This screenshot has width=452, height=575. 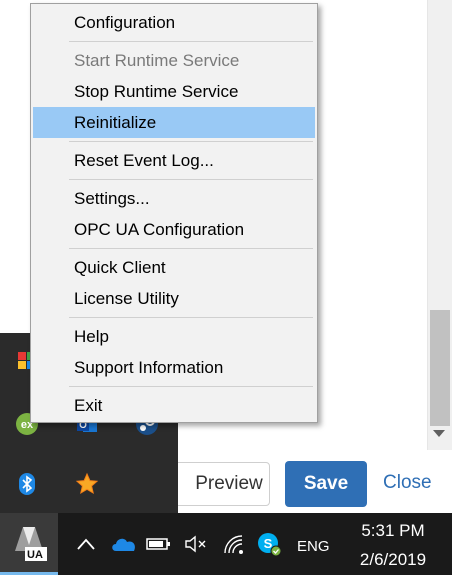 What do you see at coordinates (174, 336) in the screenshot?
I see `menu-item-help: Help` at bounding box center [174, 336].